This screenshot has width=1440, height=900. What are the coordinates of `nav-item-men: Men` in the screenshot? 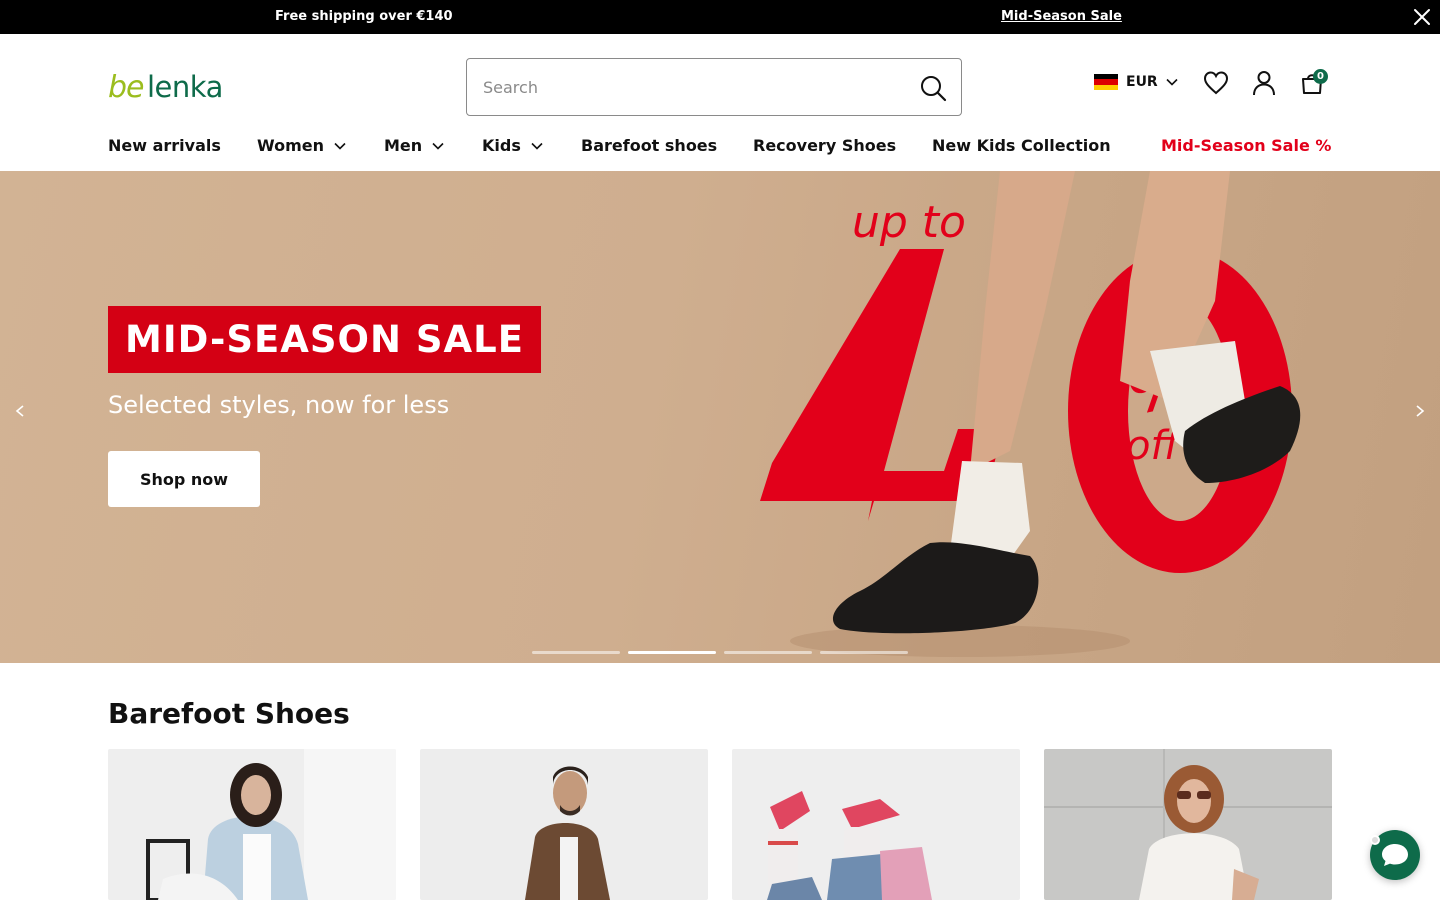 It's located at (414, 145).